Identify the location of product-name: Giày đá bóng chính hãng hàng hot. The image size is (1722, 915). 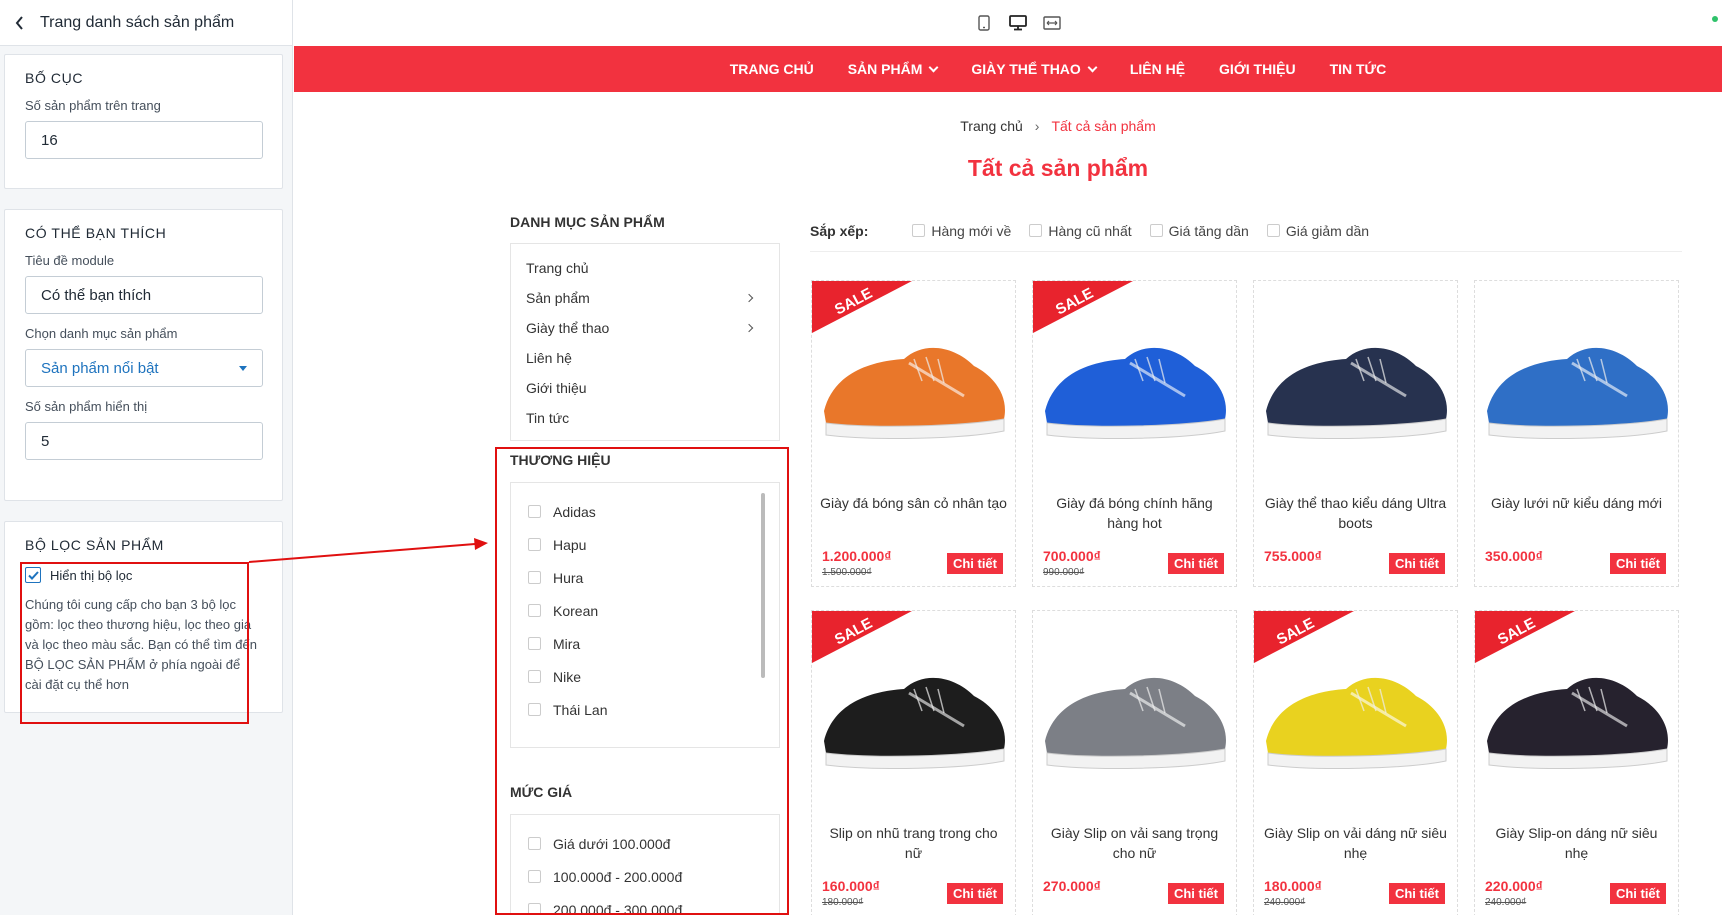
(1134, 513).